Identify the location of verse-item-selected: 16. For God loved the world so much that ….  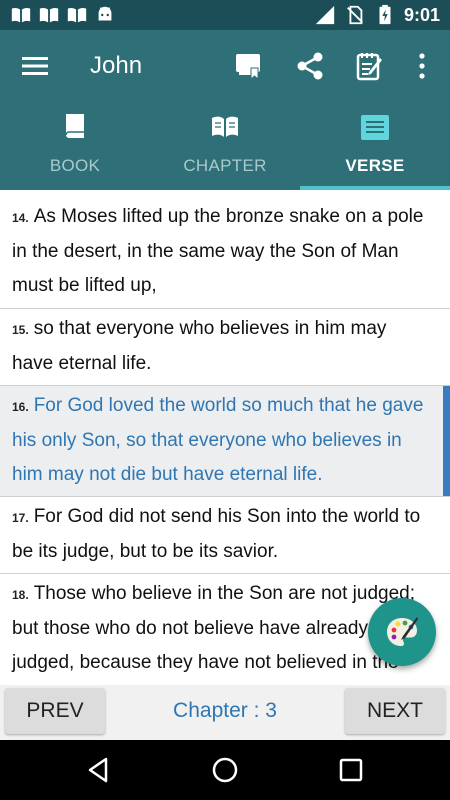
(225, 441).